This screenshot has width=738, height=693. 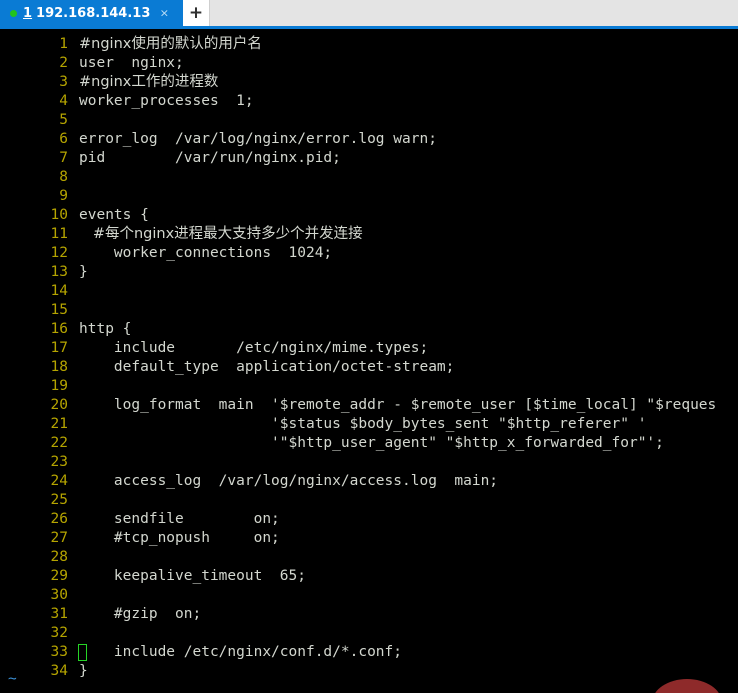 What do you see at coordinates (369, 614) in the screenshot?
I see `code-line: 31 #gzip on;` at bounding box center [369, 614].